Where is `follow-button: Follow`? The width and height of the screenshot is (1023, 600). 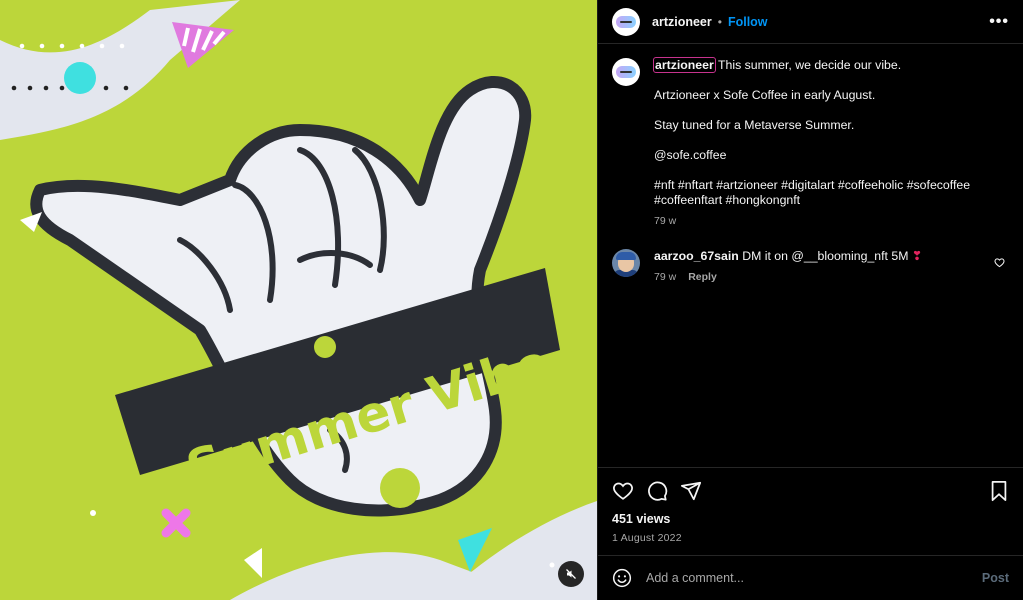
follow-button: Follow is located at coordinates (748, 22).